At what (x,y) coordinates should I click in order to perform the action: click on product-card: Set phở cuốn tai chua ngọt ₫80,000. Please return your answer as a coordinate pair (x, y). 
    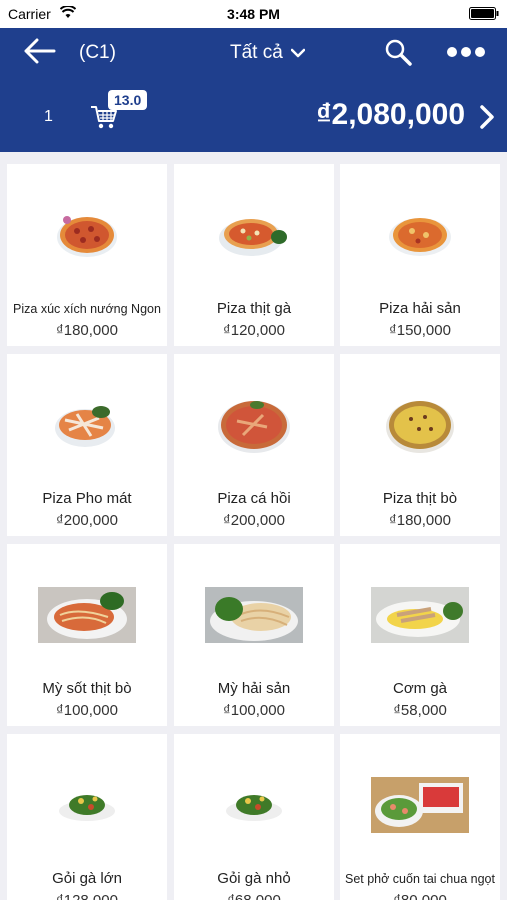
    Looking at the image, I should click on (420, 817).